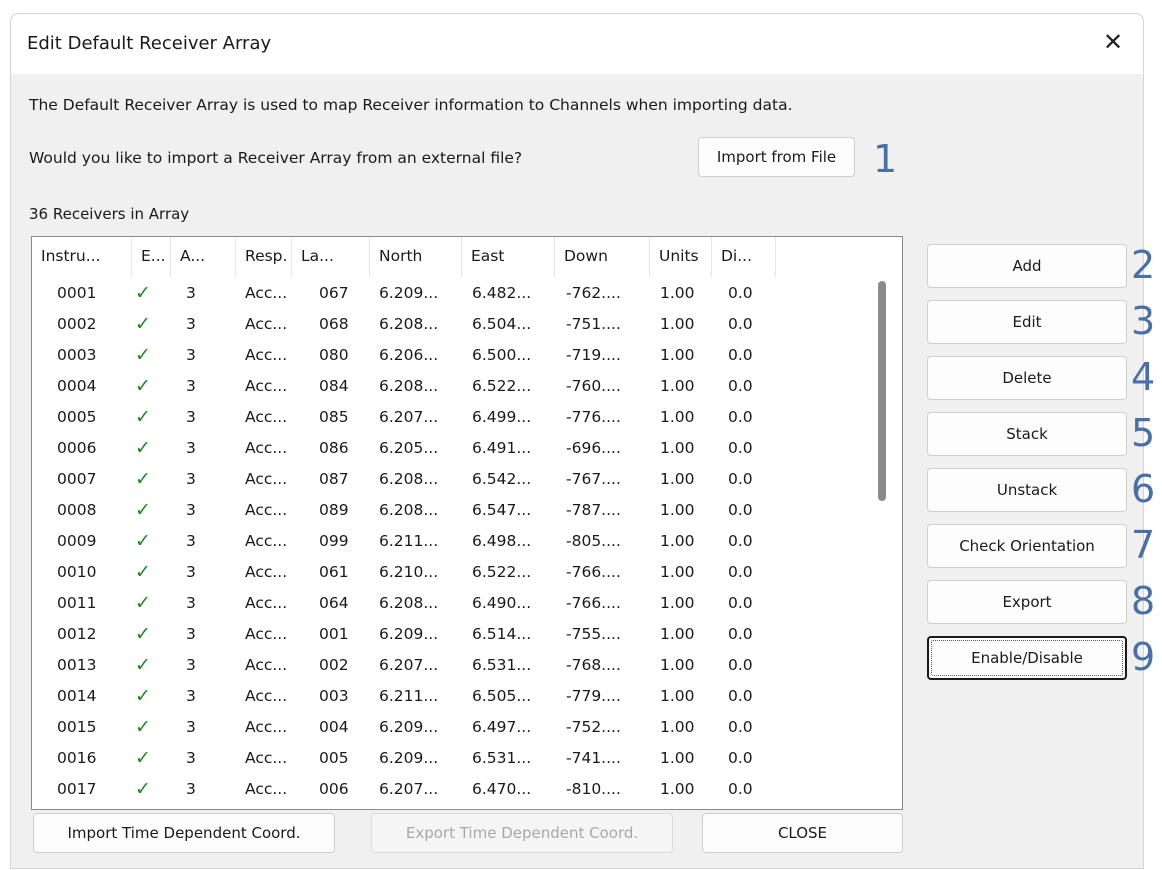 This screenshot has width=1162, height=870. Describe the element at coordinates (577, 44) in the screenshot. I see `title-bar: Edit Default Receiver Array ✕` at that location.